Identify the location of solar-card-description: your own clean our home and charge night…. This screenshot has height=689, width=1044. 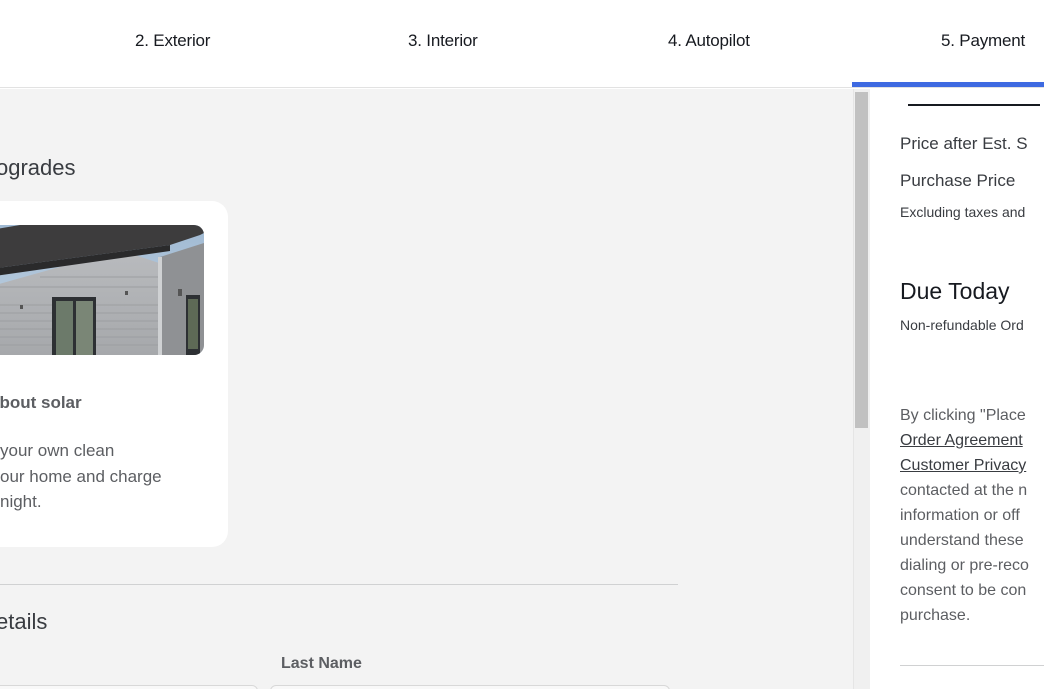
(115, 476).